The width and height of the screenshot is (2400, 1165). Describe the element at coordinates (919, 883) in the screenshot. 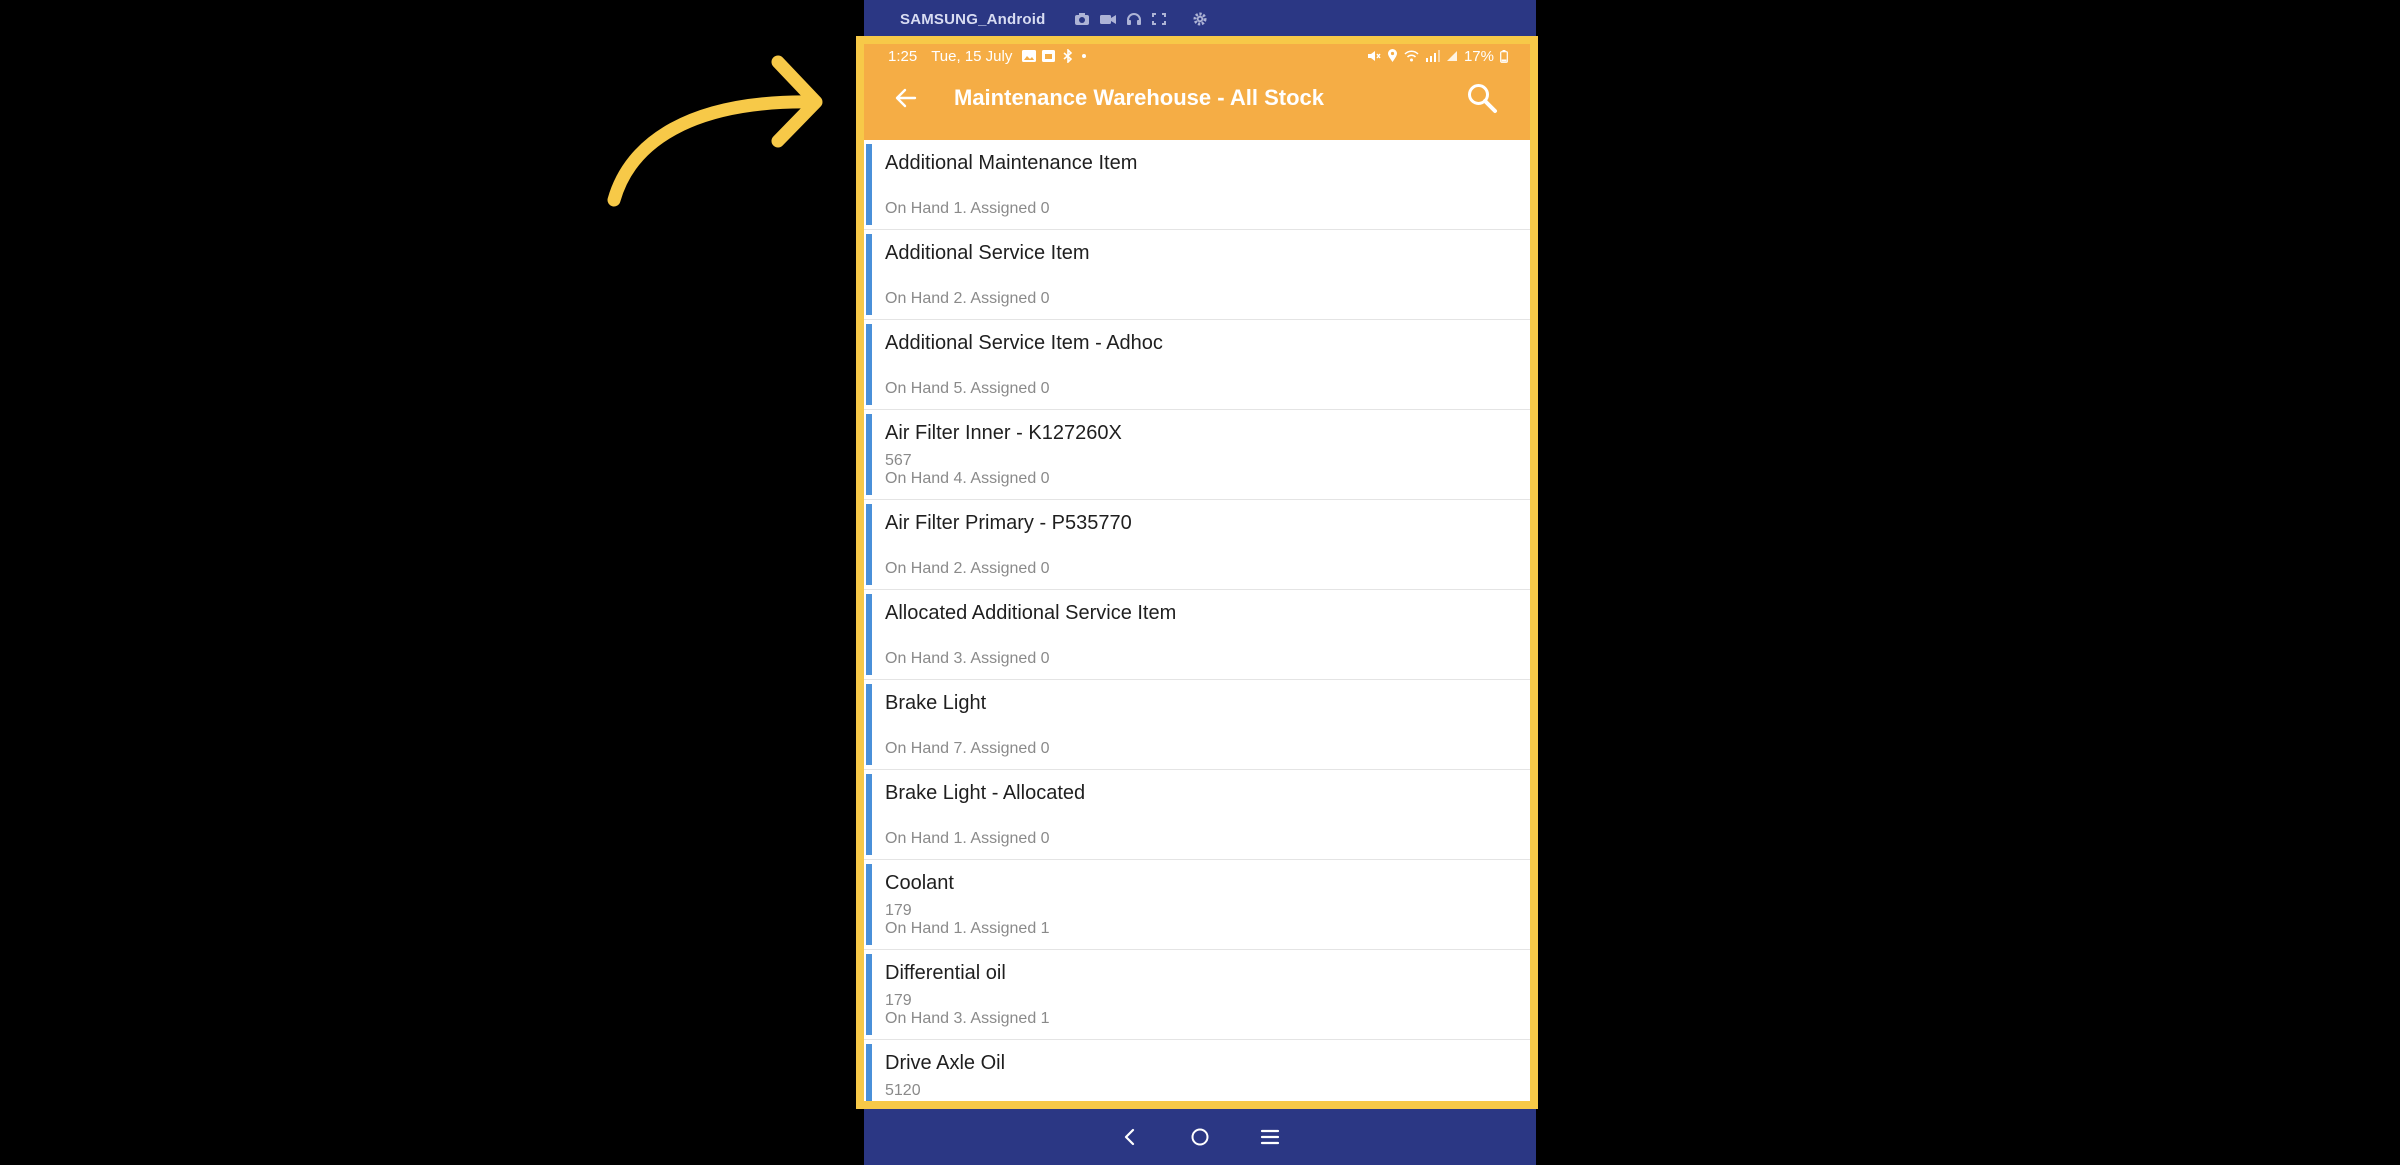

I see `item-name: Coolant` at that location.